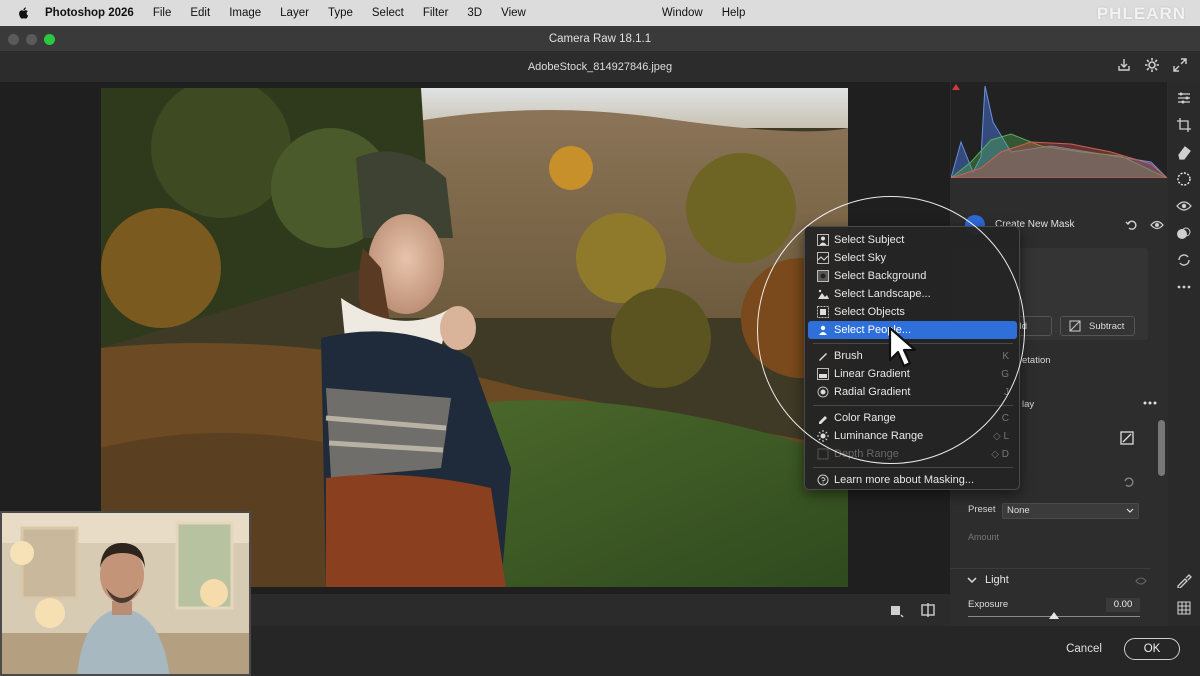  What do you see at coordinates (734, 13) in the screenshot?
I see `menu-help: Help` at bounding box center [734, 13].